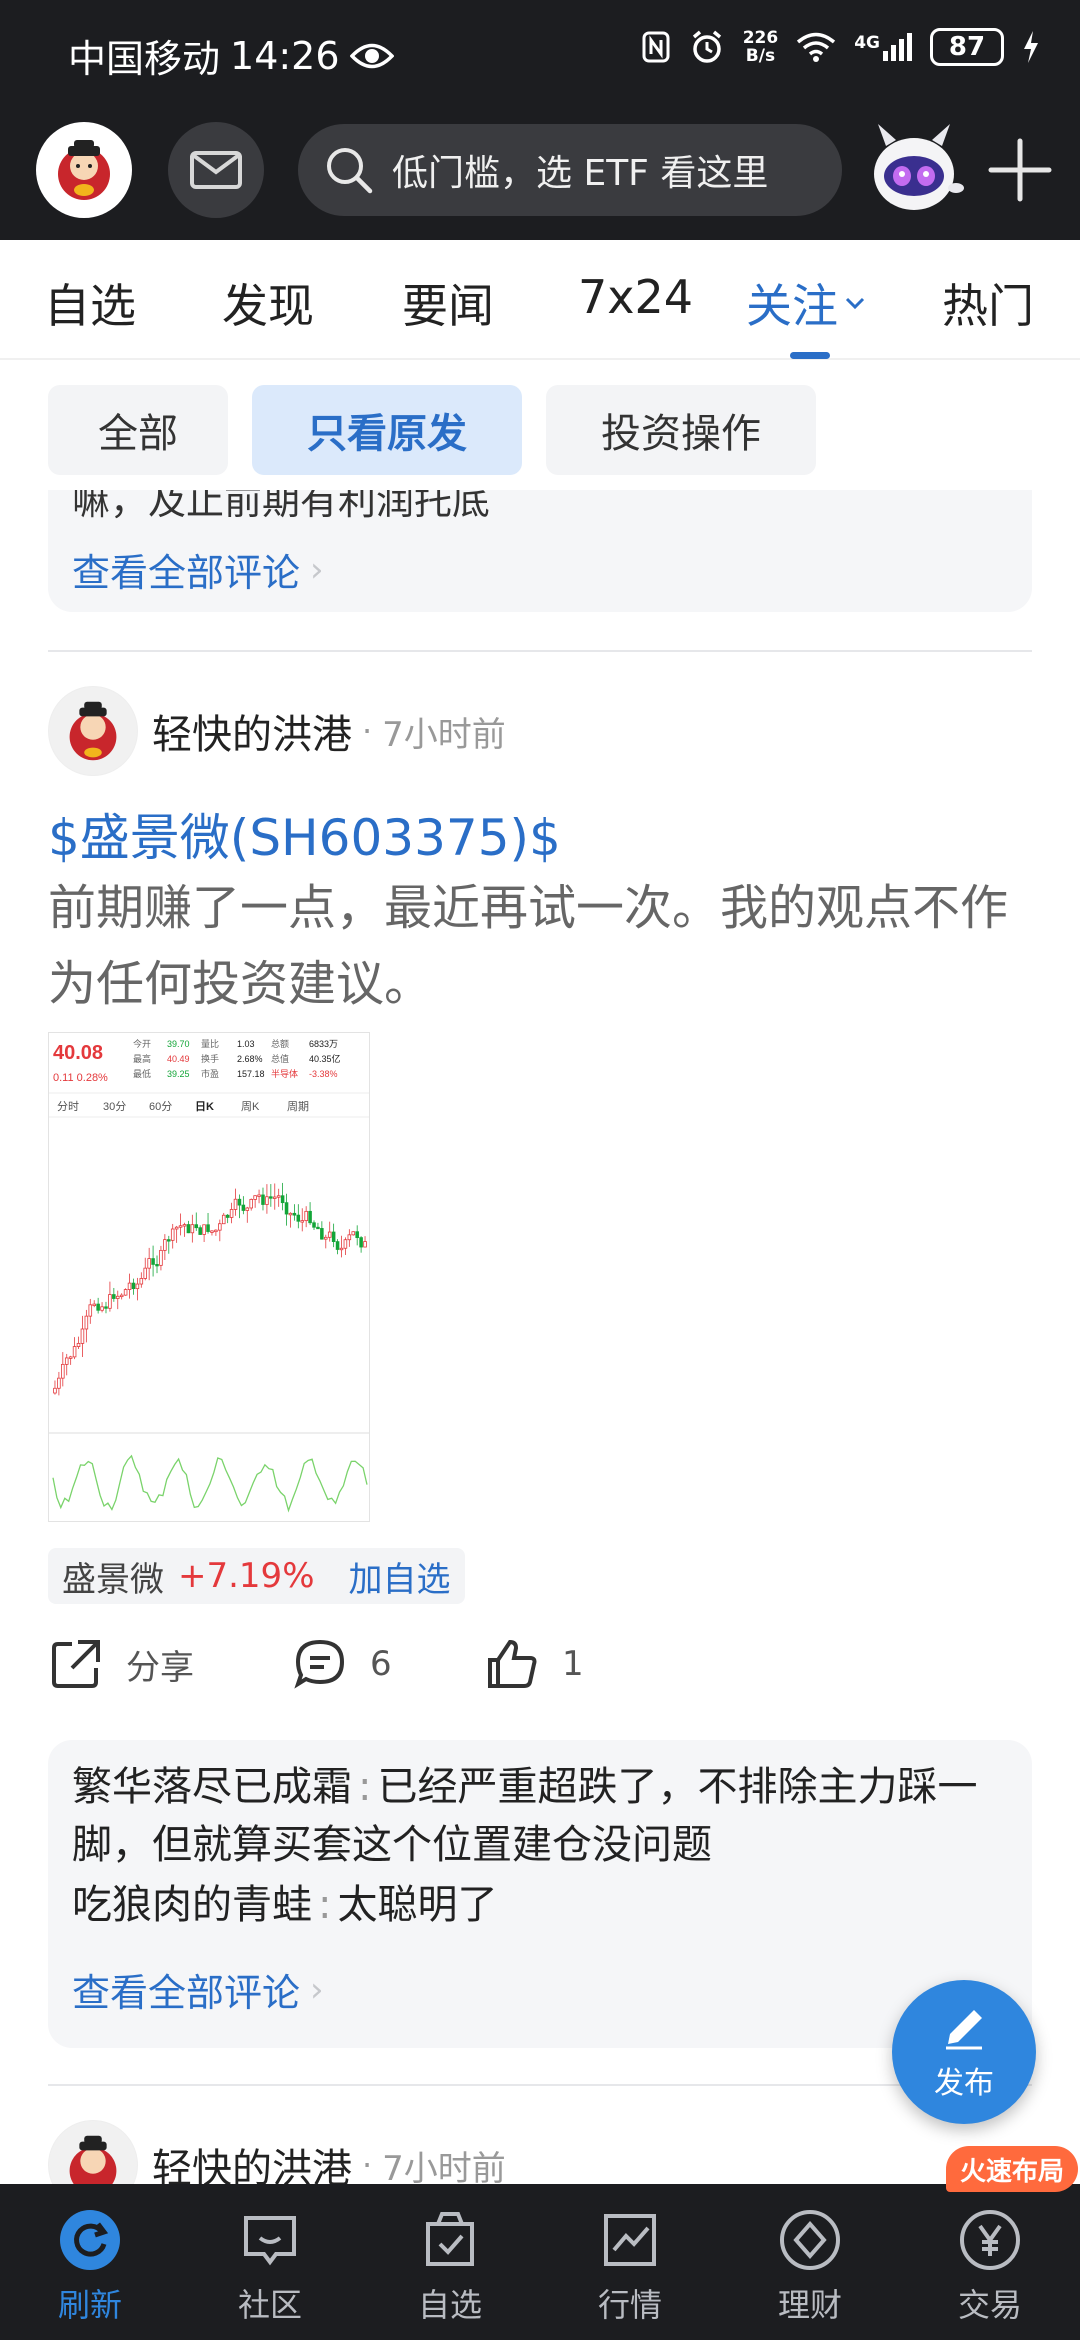 This screenshot has height=2340, width=1080. Describe the element at coordinates (114, 1106) in the screenshot. I see `kline-period-tab: 30分` at that location.